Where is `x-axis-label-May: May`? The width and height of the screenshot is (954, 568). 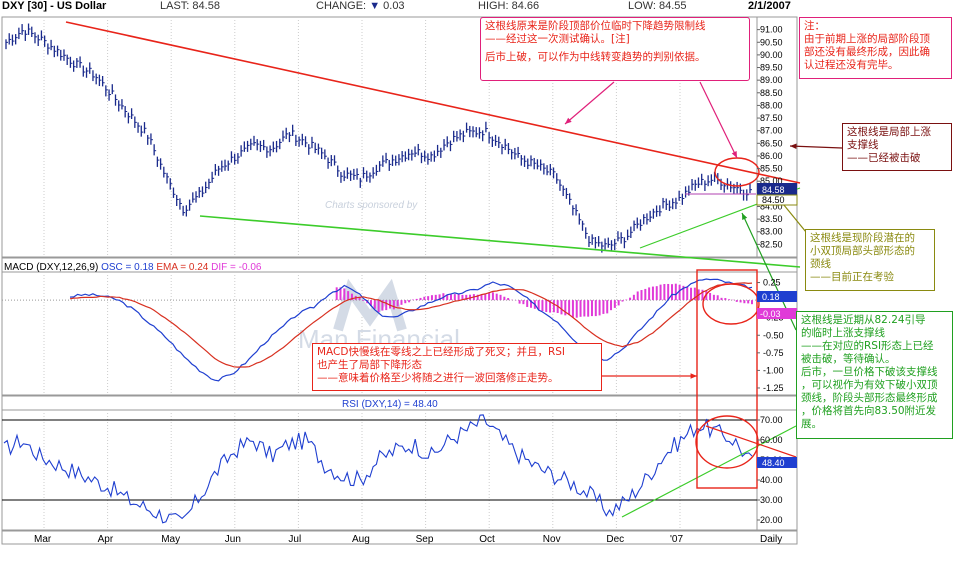
x-axis-label-May: May is located at coordinates (170, 539).